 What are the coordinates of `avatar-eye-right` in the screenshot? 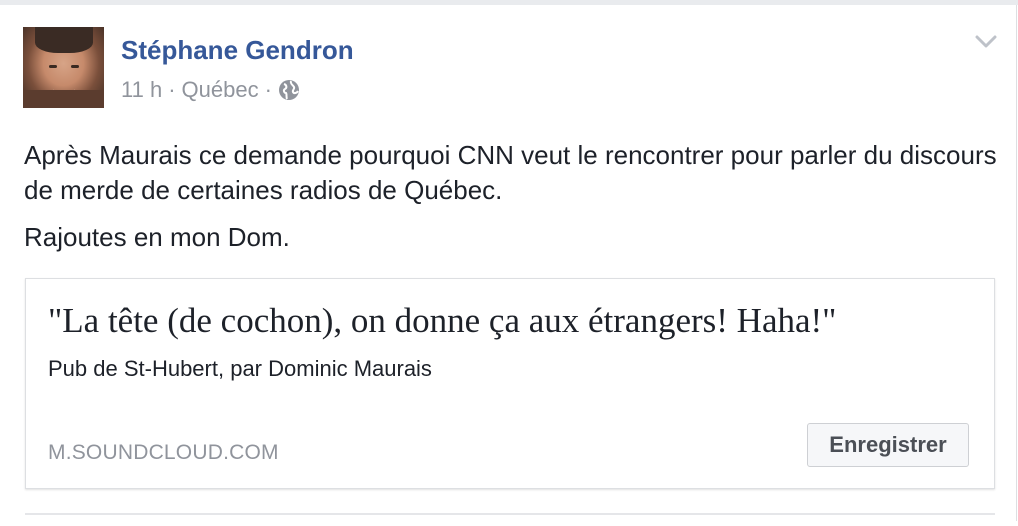 It's located at (75, 66).